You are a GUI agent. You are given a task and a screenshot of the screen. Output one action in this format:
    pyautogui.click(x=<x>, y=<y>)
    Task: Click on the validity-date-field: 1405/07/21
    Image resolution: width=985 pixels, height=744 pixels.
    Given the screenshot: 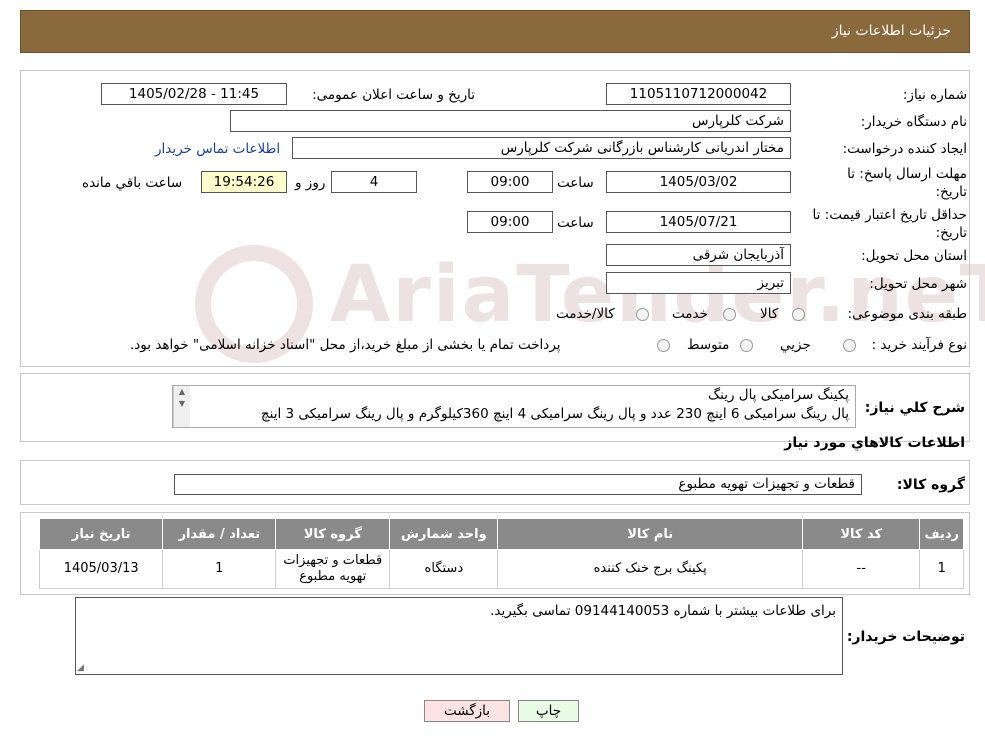 What is the action you would take?
    pyautogui.click(x=698, y=222)
    